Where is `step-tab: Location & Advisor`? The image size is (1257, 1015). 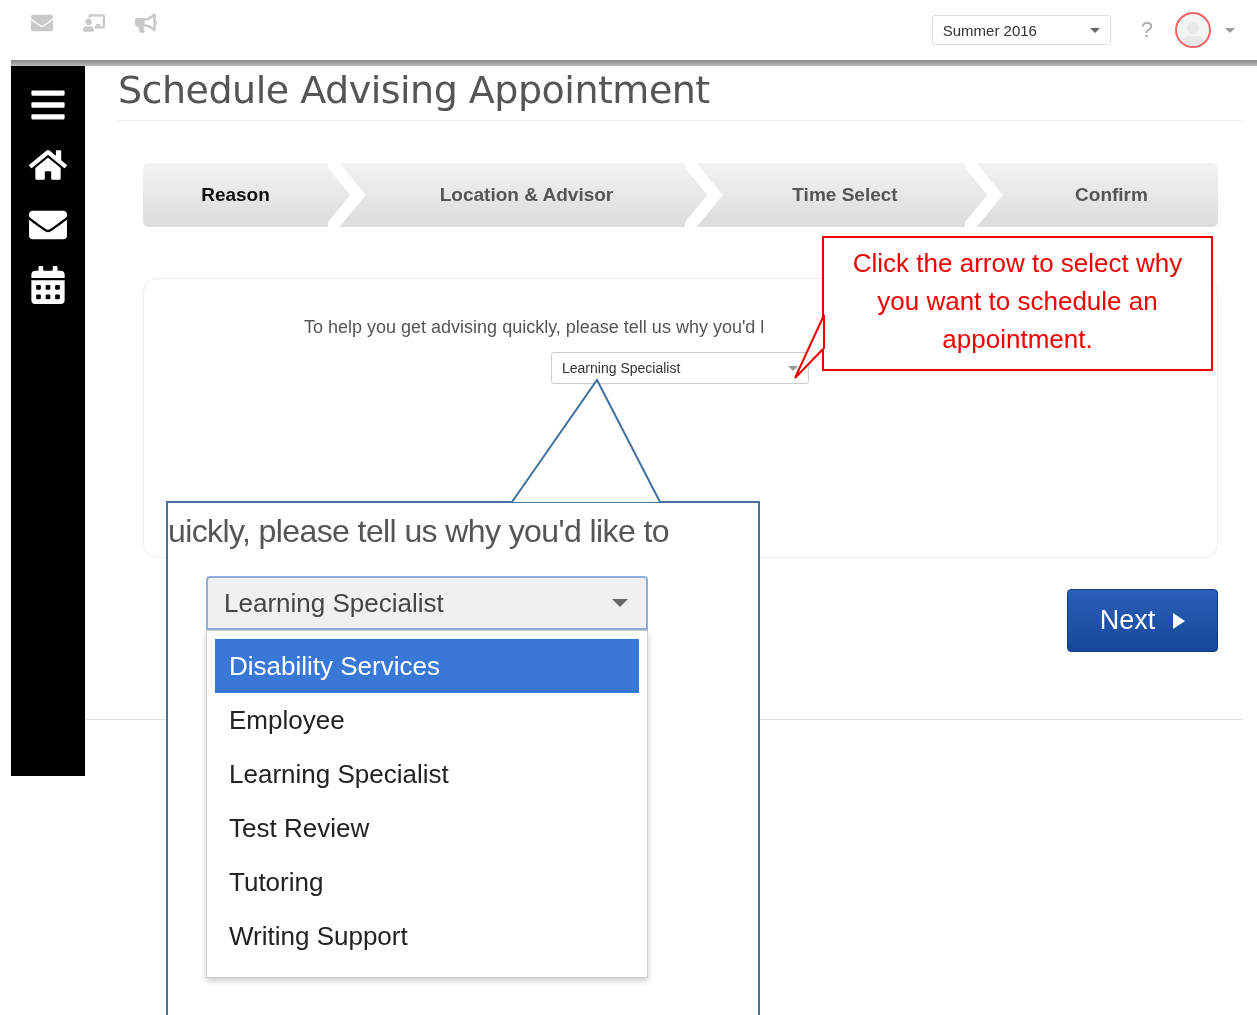 step-tab: Location & Advisor is located at coordinates (526, 195).